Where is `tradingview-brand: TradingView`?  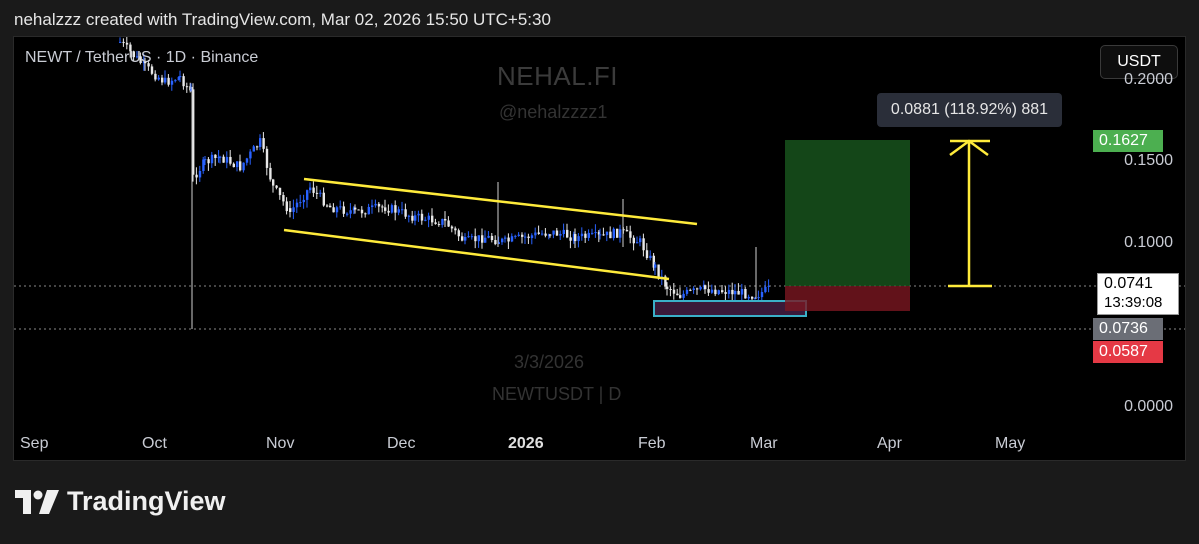
tradingview-brand: TradingView is located at coordinates (120, 501).